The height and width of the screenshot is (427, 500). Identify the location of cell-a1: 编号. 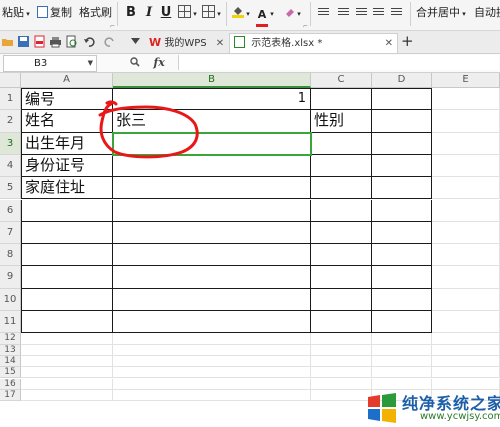
(67, 99).